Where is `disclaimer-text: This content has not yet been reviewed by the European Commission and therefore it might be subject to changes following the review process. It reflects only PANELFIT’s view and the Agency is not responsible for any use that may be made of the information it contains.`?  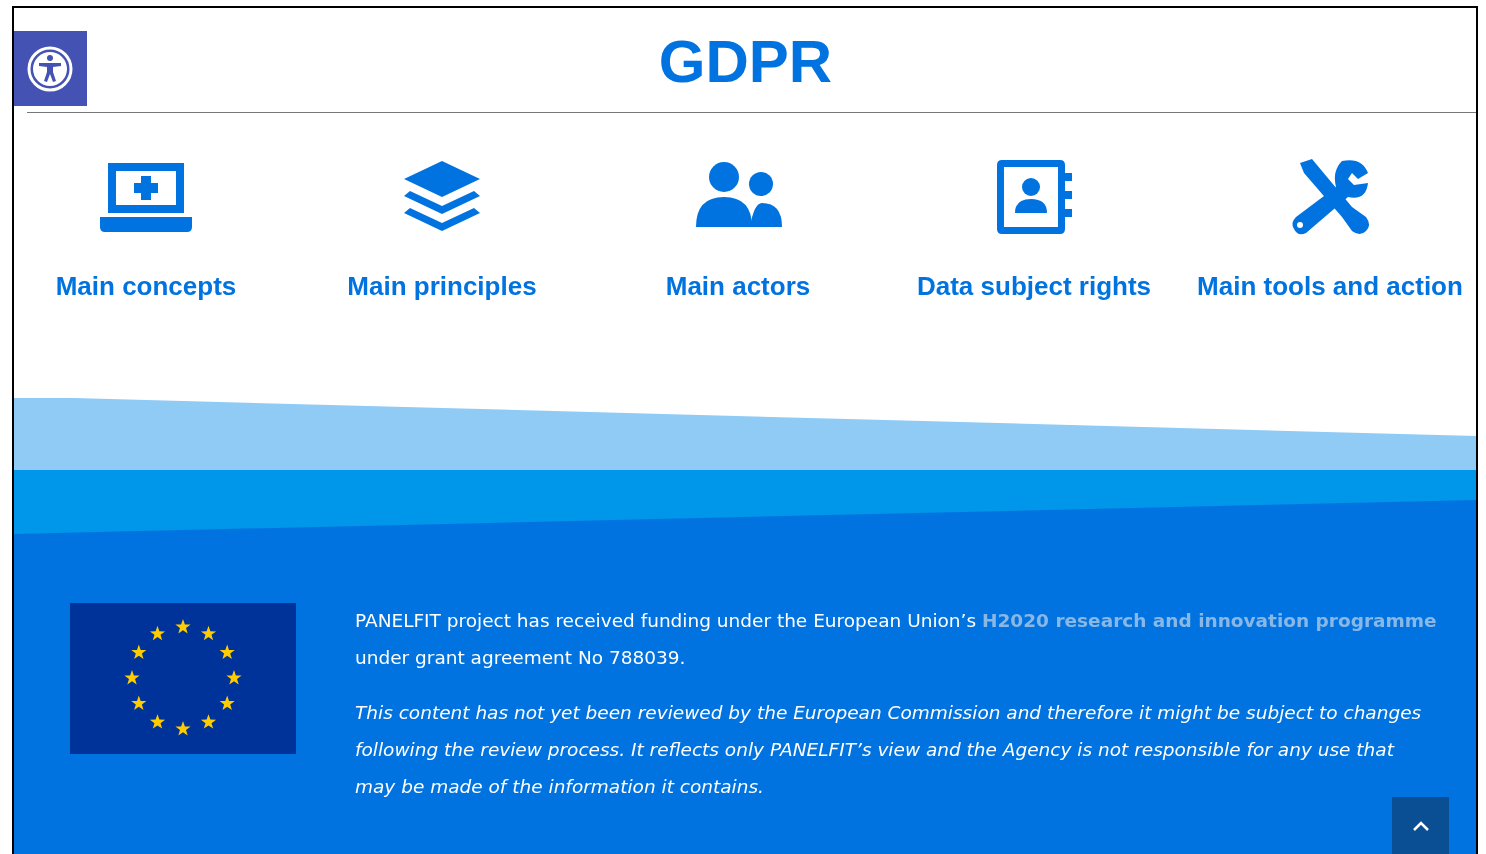 disclaimer-text: This content has not yet been reviewed by the European Commission and therefore it might be subject to changes following the review process. It reflects only PANELFIT’s view and the Agency is not responsible for any use that may be made of the information it contains. is located at coordinates (889, 750).